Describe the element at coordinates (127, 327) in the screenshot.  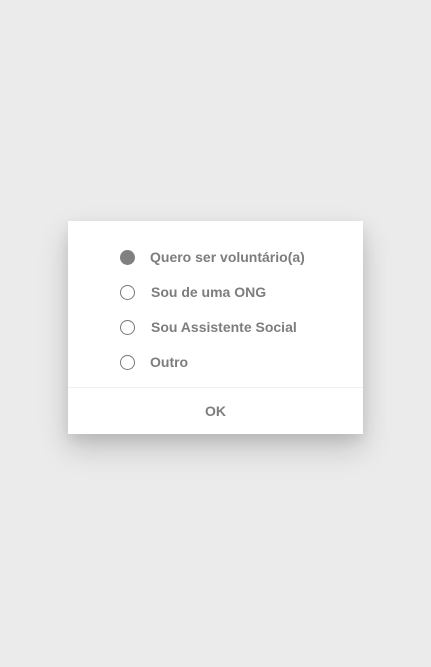
I see `radio-social-worker-icon` at that location.